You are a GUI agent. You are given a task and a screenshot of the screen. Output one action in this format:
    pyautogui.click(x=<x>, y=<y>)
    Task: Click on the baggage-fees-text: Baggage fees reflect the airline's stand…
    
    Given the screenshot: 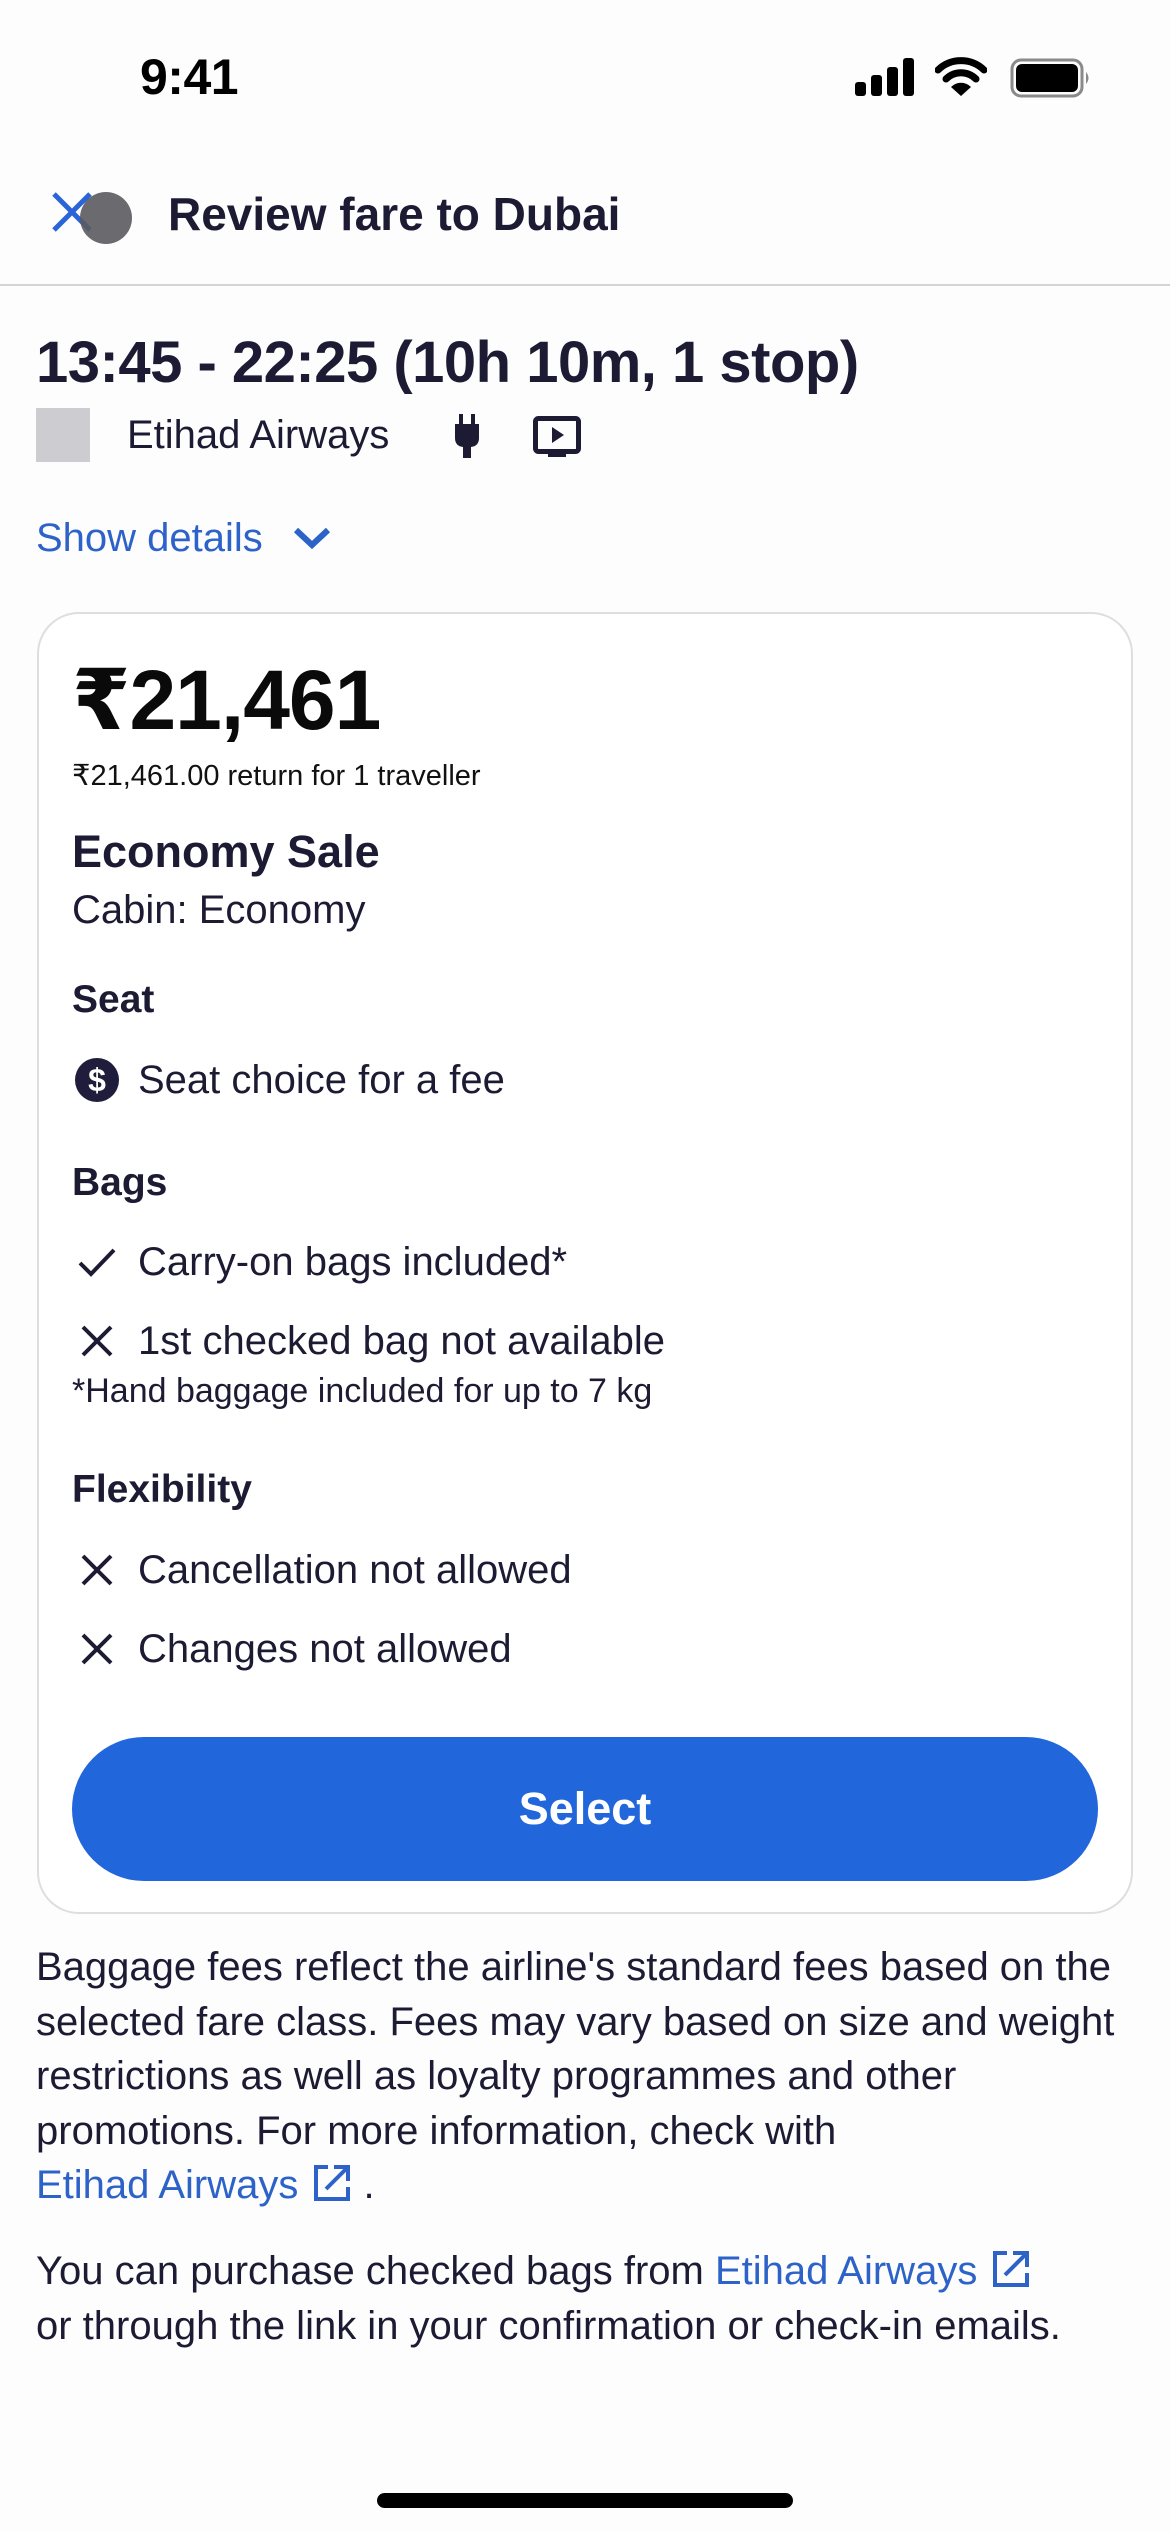 What is the action you would take?
    pyautogui.click(x=575, y=2049)
    